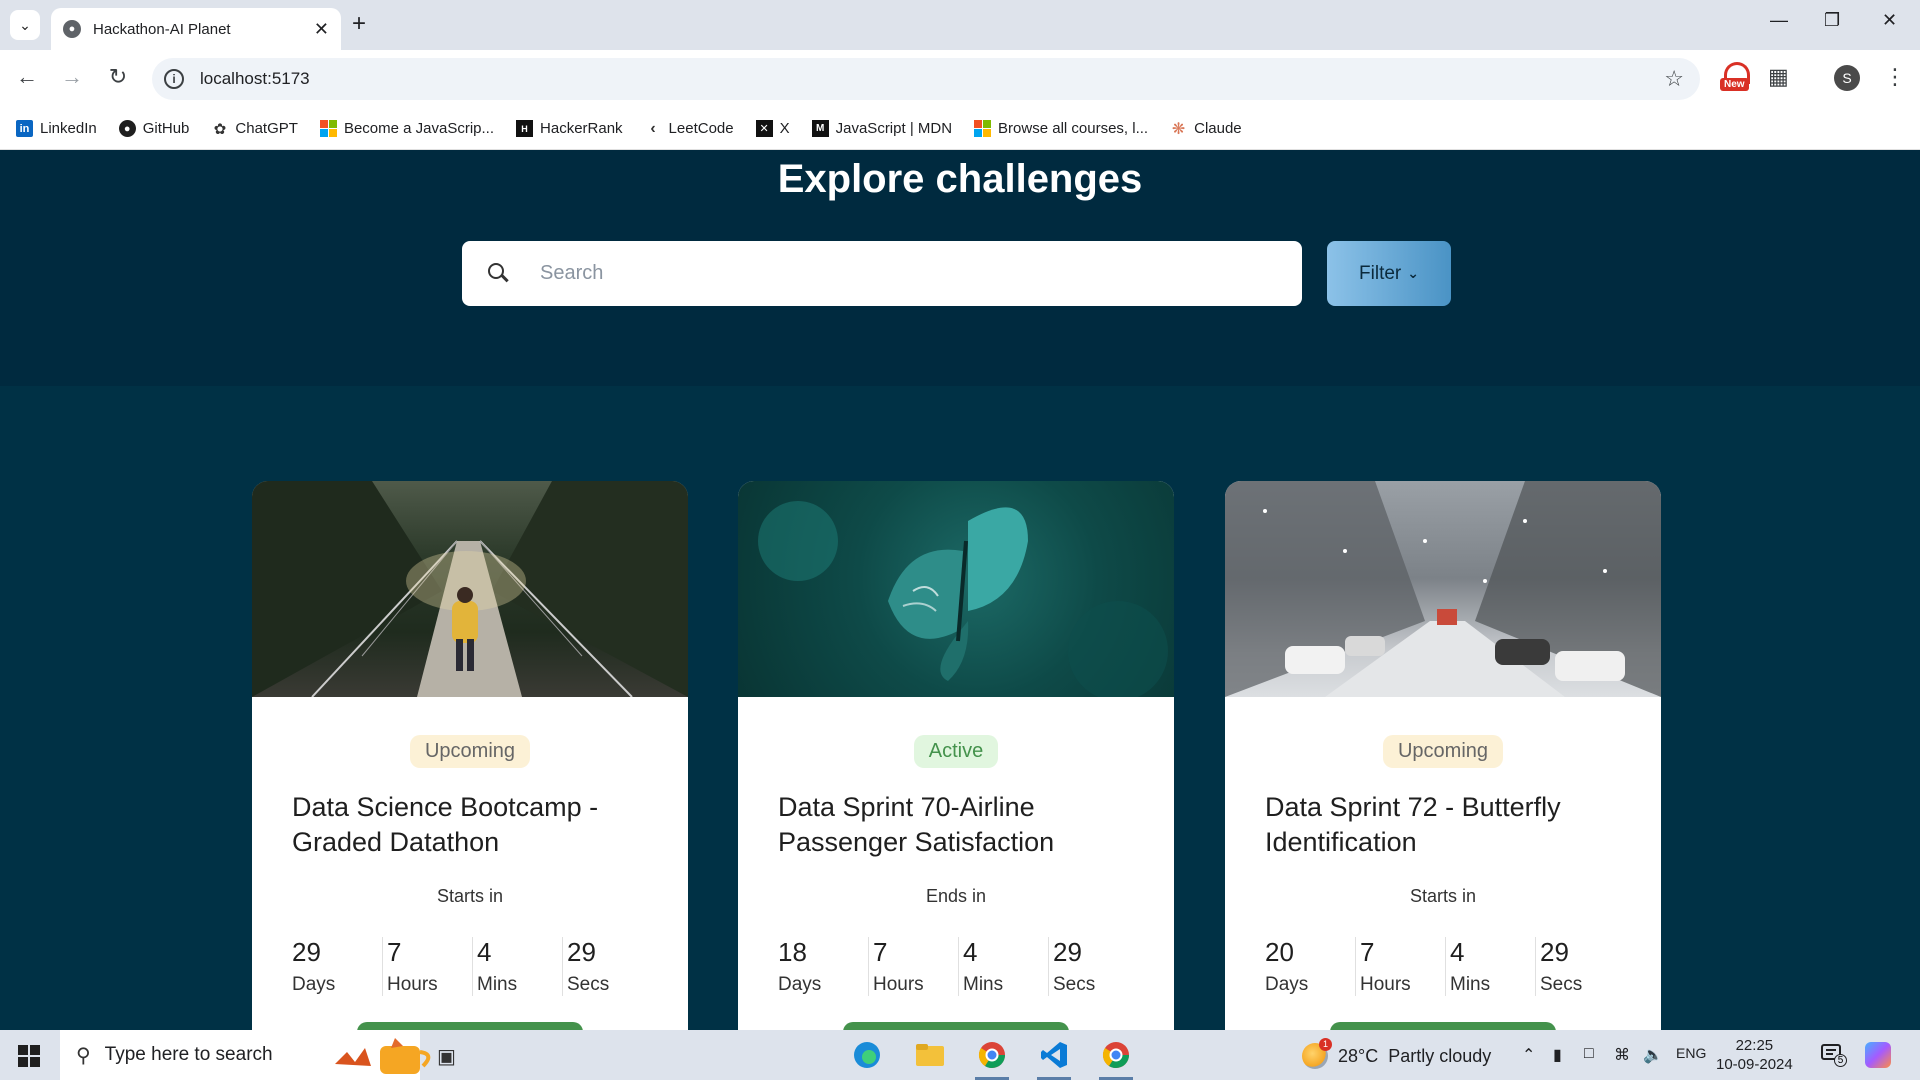 This screenshot has height=1080, width=1920. I want to click on close-window-icon: ✕, so click(1889, 20).